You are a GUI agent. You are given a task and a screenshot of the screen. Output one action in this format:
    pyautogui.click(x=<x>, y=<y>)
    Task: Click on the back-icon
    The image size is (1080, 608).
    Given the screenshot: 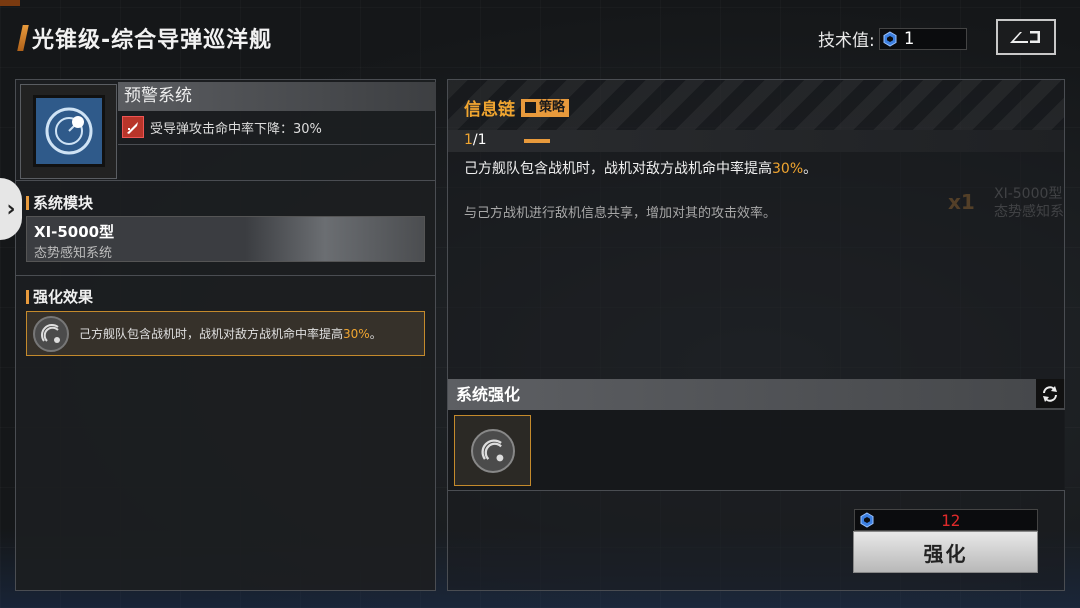 What is the action you would take?
    pyautogui.click(x=1025, y=37)
    